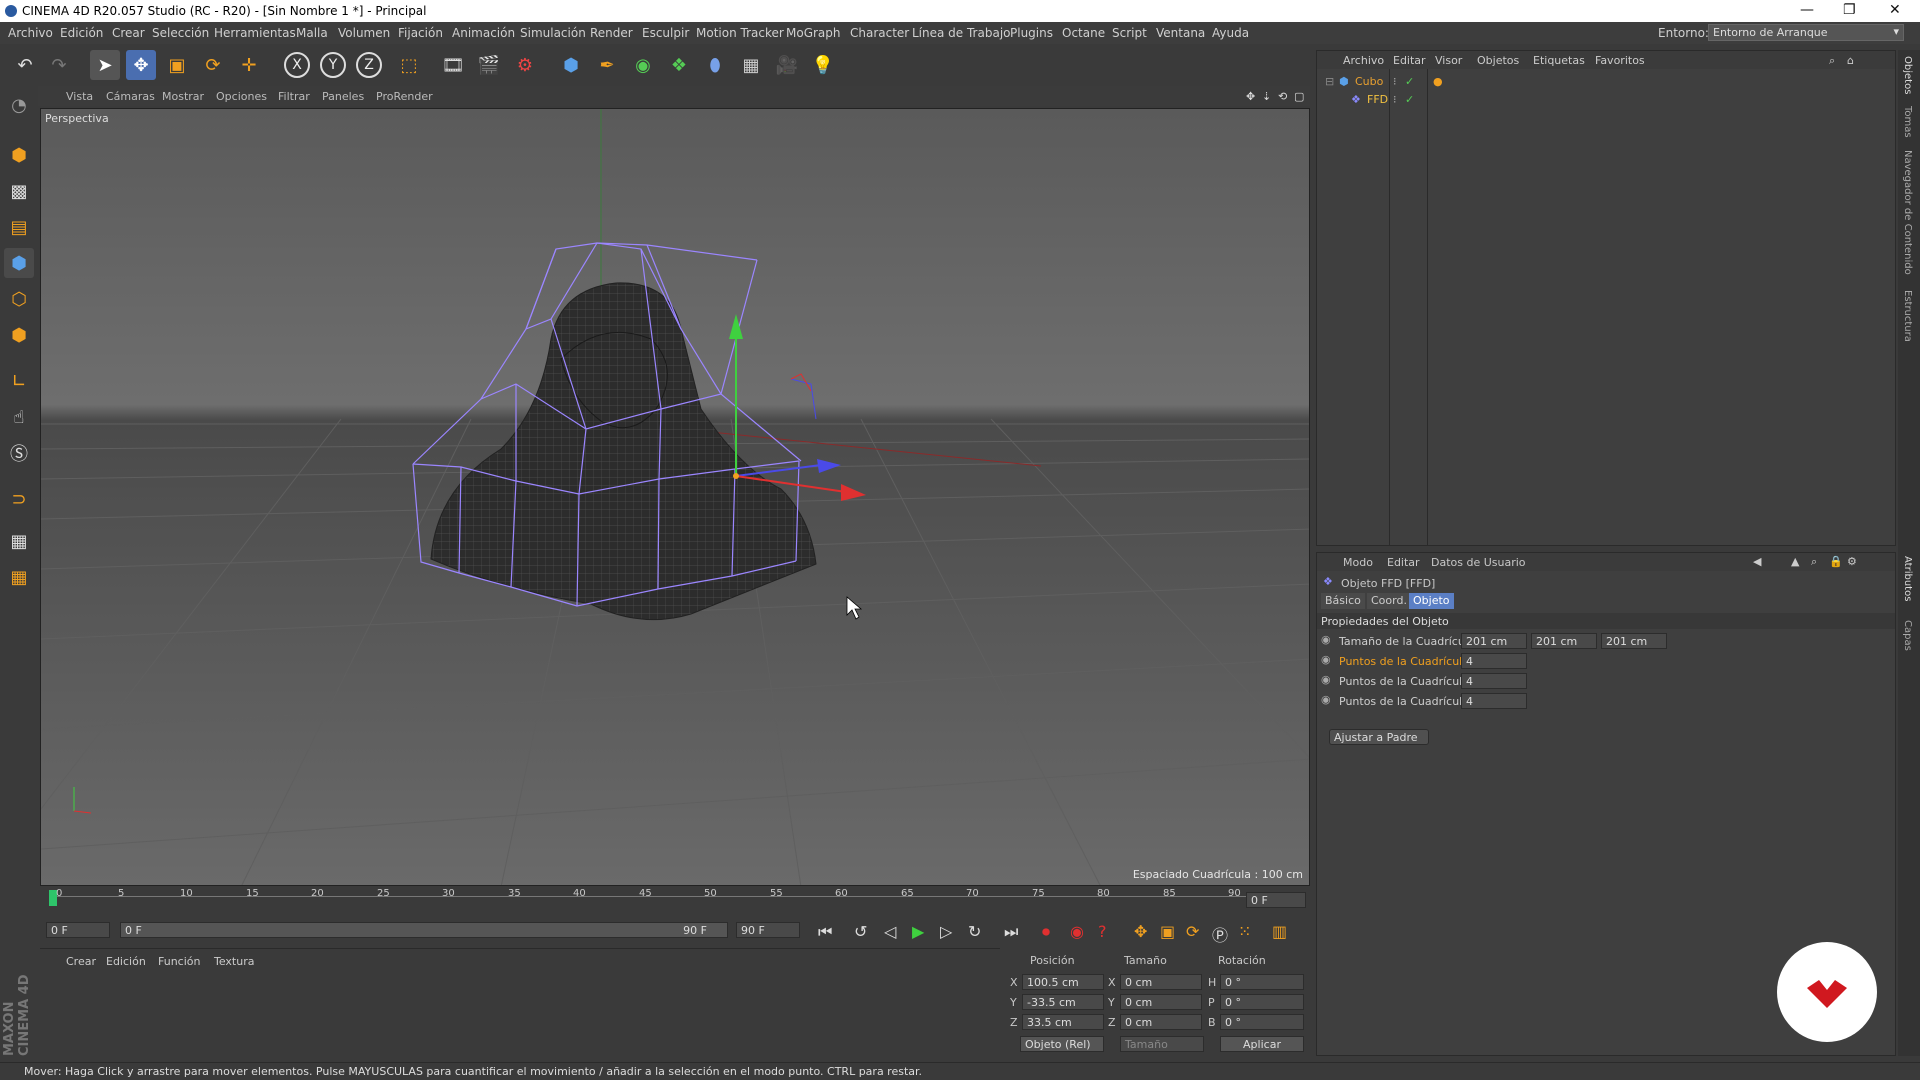 The image size is (1920, 1080). Describe the element at coordinates (1634, 641) in the screenshot. I see `grid-size-z-field: 201 cm` at that location.